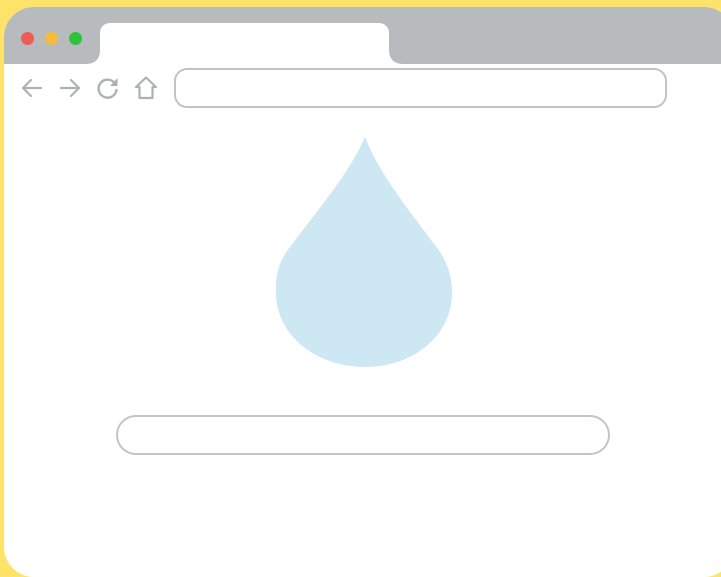 This screenshot has width=721, height=577. I want to click on forward-button, so click(70, 88).